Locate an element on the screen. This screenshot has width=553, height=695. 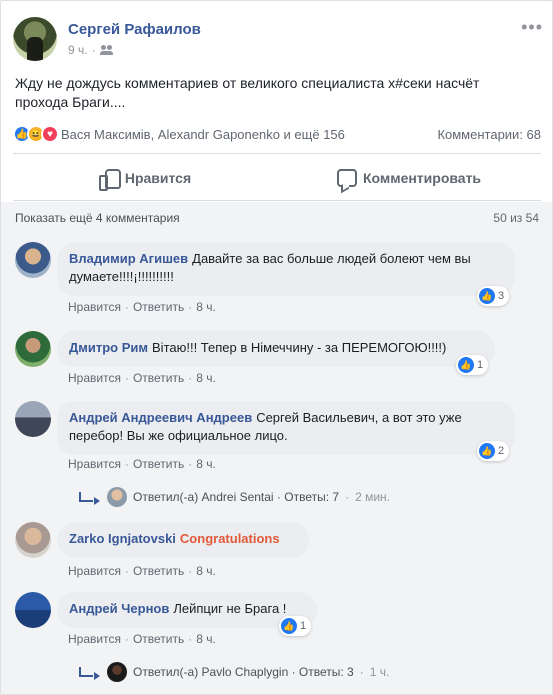
comment-bubble: Андрей Чернов Лейпциг не Брага ! is located at coordinates (187, 610).